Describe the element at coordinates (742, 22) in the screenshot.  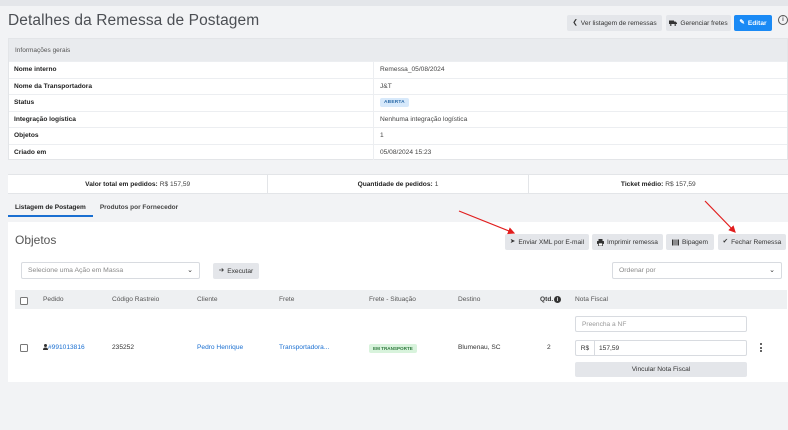
I see `pencil-icon: ✎` at that location.